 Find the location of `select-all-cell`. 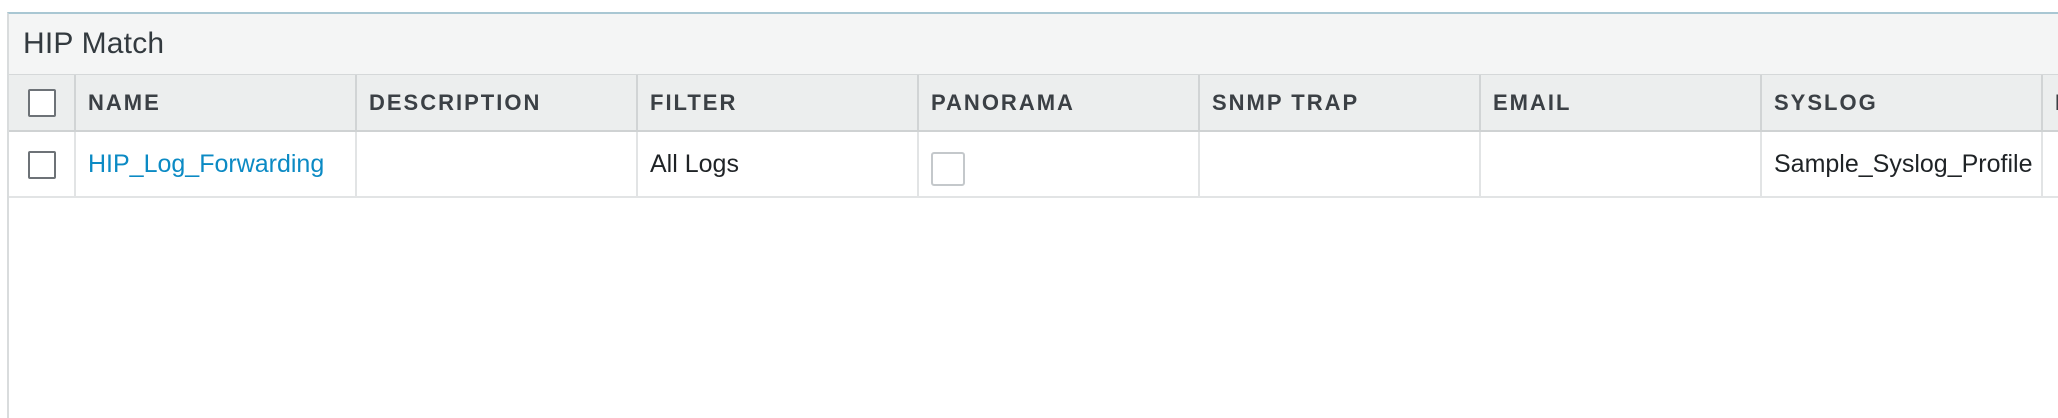

select-all-cell is located at coordinates (42, 103).